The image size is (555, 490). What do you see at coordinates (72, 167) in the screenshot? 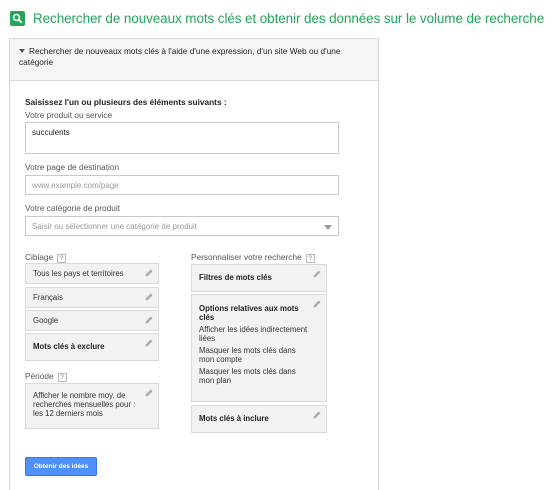
I see `landing-page-label: Votre page de destination` at bounding box center [72, 167].